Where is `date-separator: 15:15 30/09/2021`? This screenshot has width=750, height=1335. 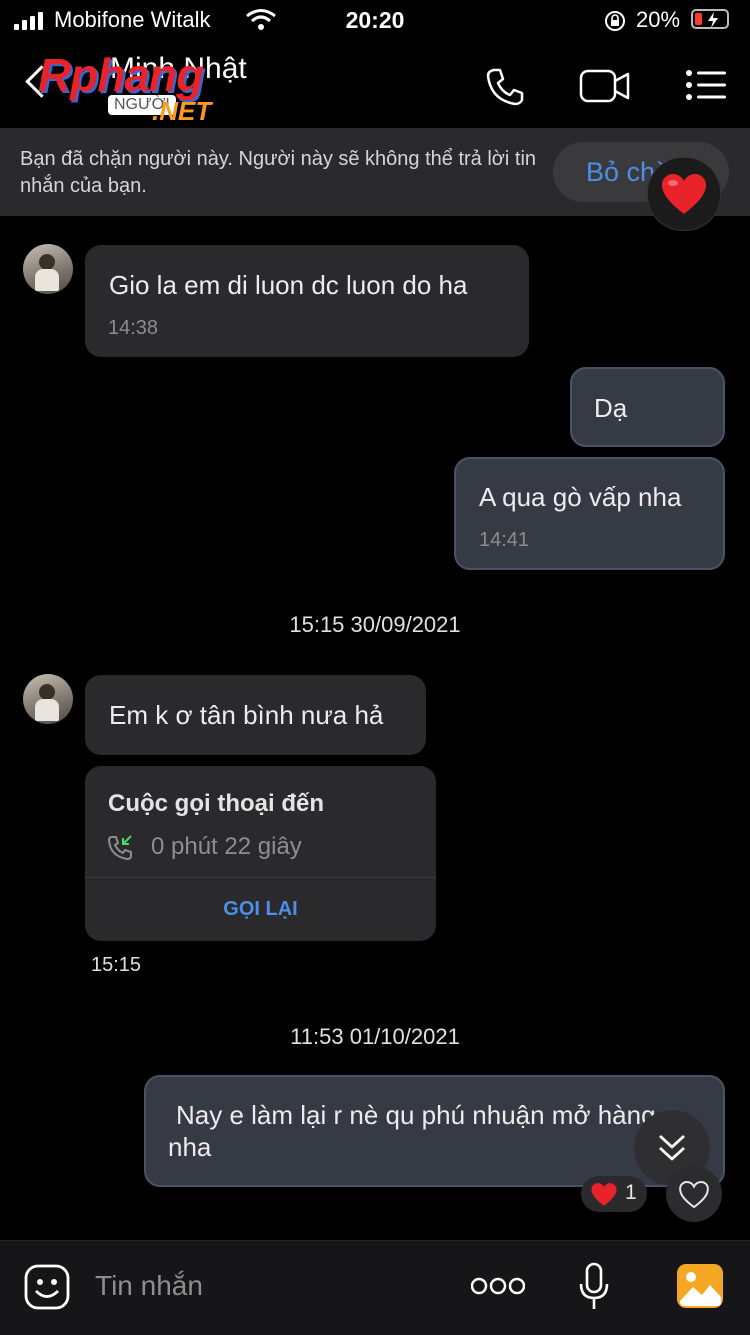 date-separator: 15:15 30/09/2021 is located at coordinates (375, 624).